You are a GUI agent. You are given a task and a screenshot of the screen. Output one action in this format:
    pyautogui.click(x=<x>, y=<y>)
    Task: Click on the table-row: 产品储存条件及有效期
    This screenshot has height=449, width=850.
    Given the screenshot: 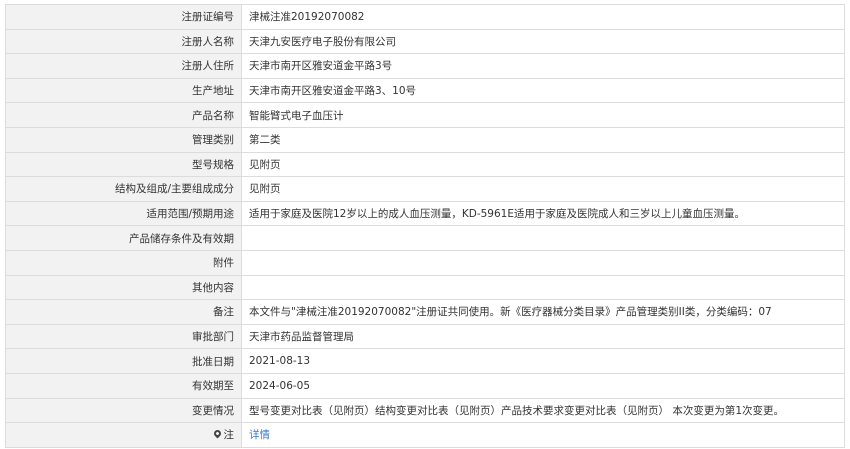 What is the action you would take?
    pyautogui.click(x=425, y=238)
    